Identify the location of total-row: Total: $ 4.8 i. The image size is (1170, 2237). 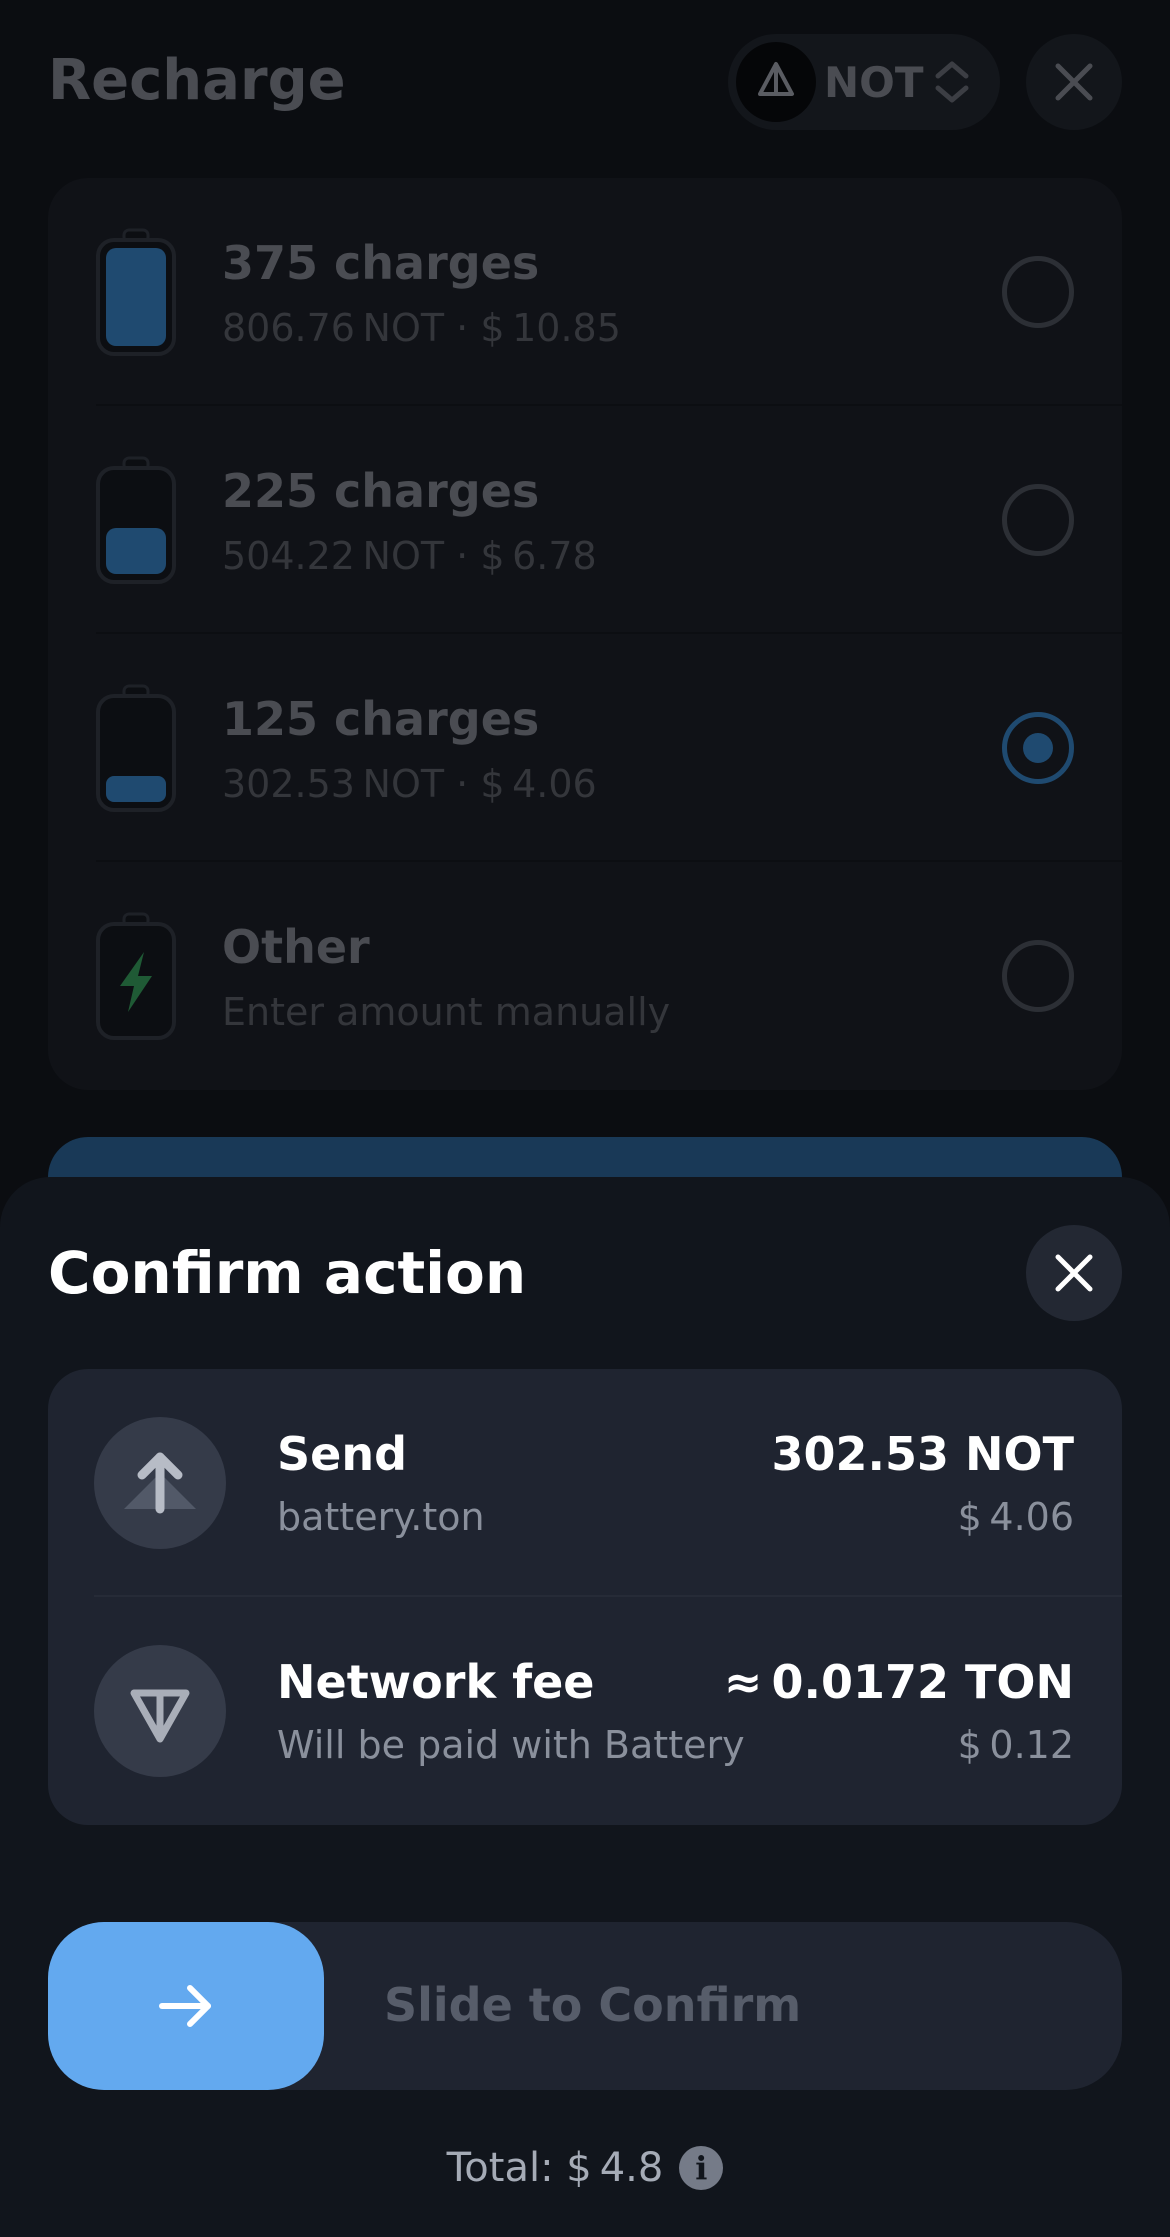
(585, 2168).